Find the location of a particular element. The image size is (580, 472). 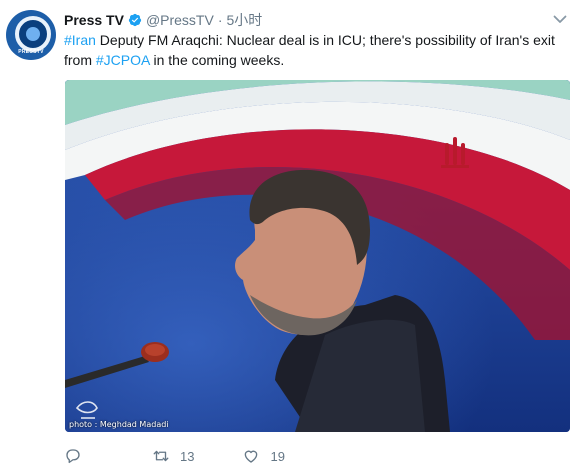

reply-icon is located at coordinates (73, 456).